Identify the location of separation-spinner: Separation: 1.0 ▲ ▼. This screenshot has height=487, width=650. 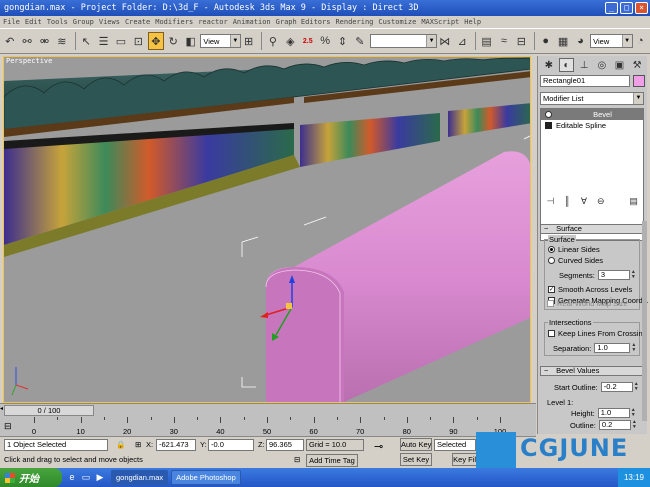
(595, 348).